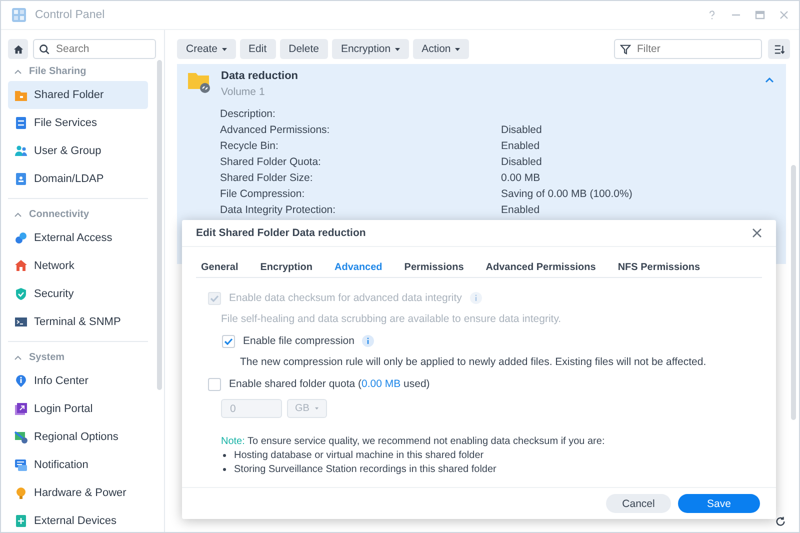  Describe the element at coordinates (270, 162) in the screenshot. I see `property-label: Shared Folder Quota:` at that location.